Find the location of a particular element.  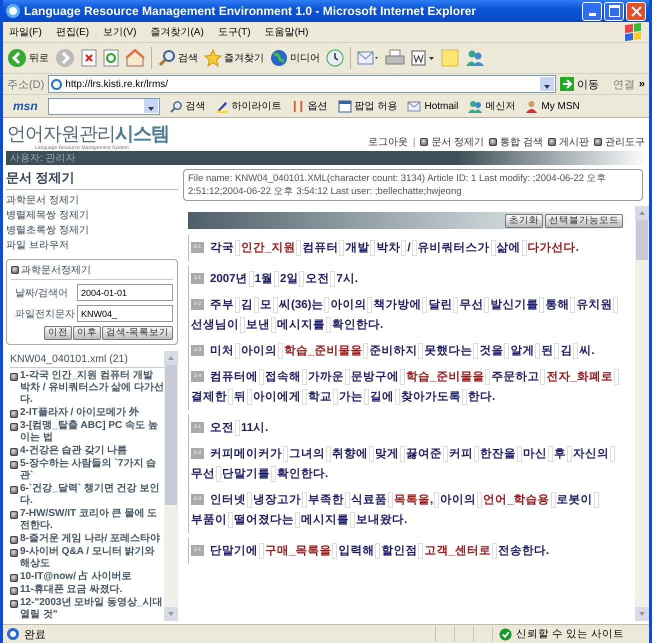

word-token: 아이에게 is located at coordinates (277, 397).